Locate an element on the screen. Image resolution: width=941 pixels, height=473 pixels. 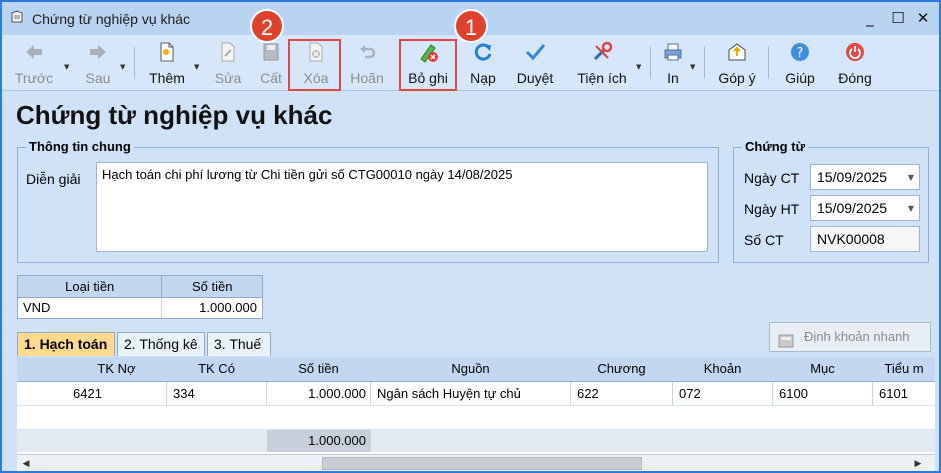
feedback-icon is located at coordinates (737, 53).